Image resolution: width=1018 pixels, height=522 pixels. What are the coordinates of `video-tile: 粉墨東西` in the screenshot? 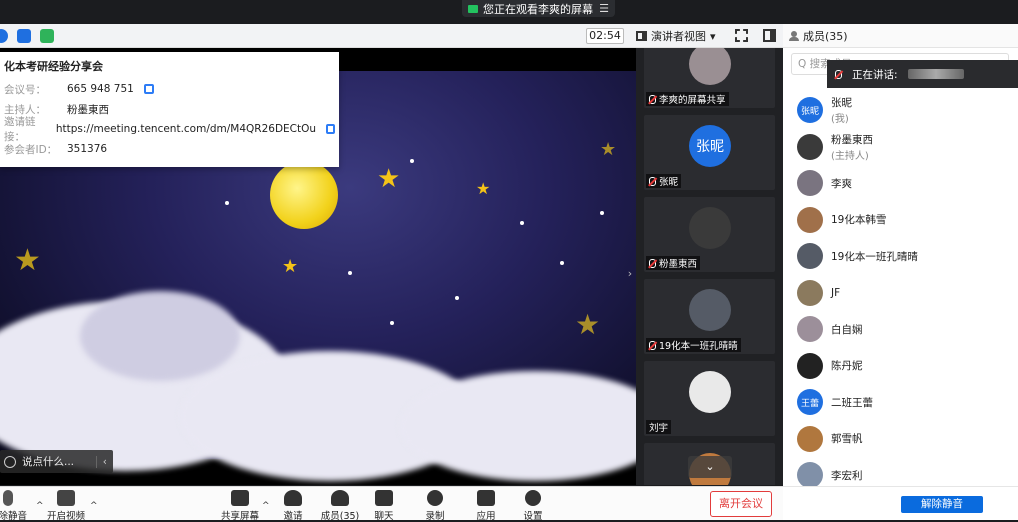 It's located at (709, 234).